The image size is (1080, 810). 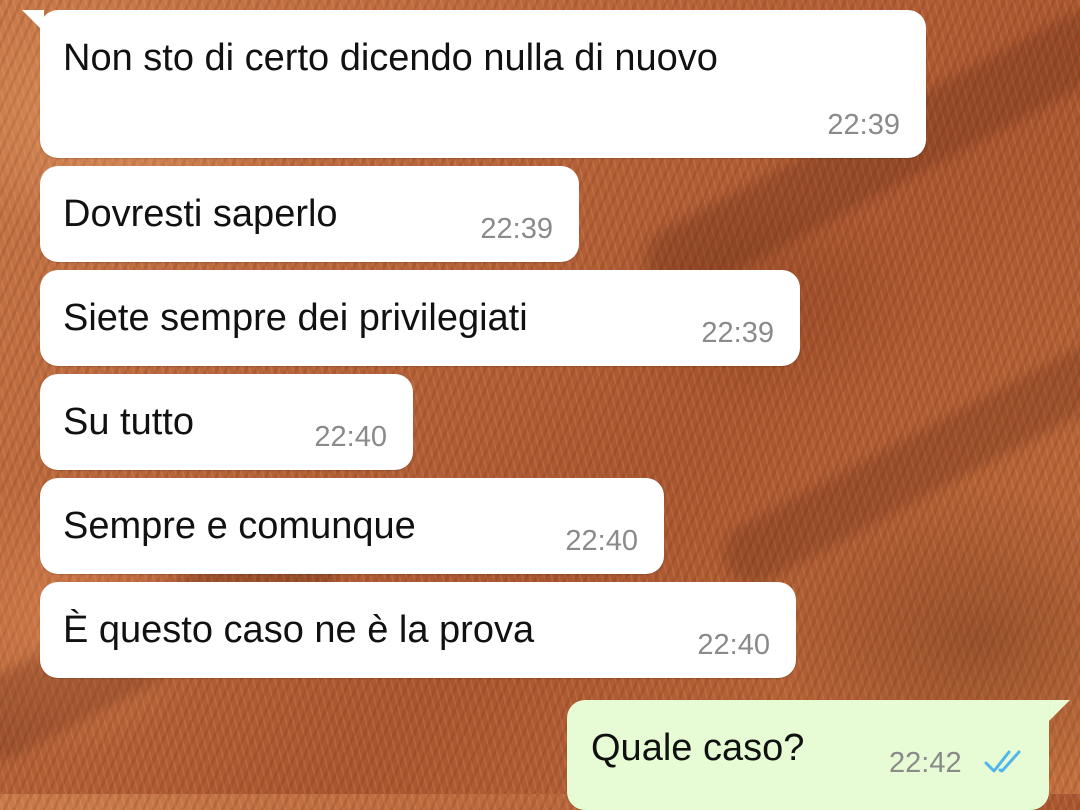 I want to click on message-text: Siete sempre dei privilegiati, so click(x=295, y=318).